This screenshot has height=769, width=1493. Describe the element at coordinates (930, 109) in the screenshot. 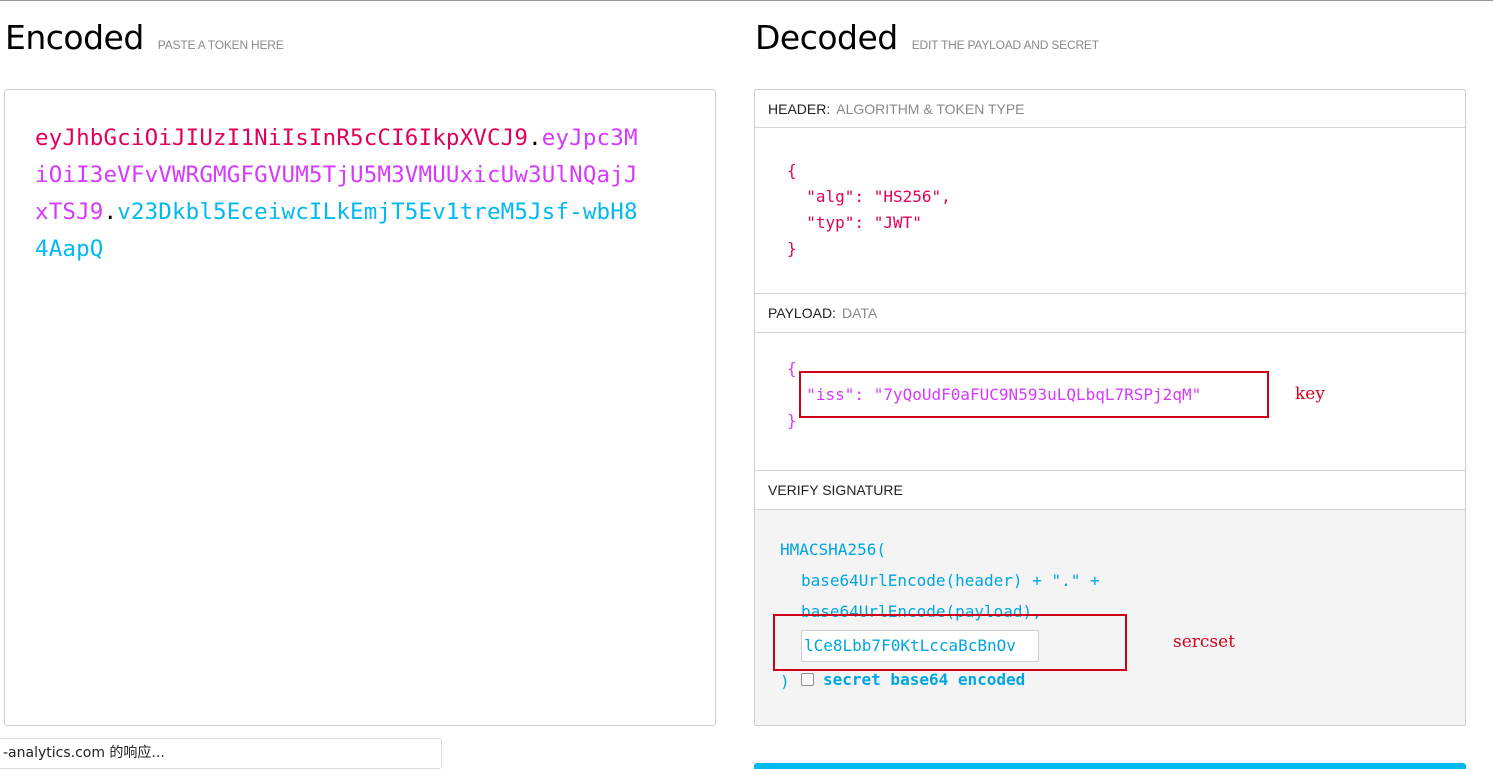

I see `header-sublabel: ALGORITHM & TOKEN TYPE` at that location.